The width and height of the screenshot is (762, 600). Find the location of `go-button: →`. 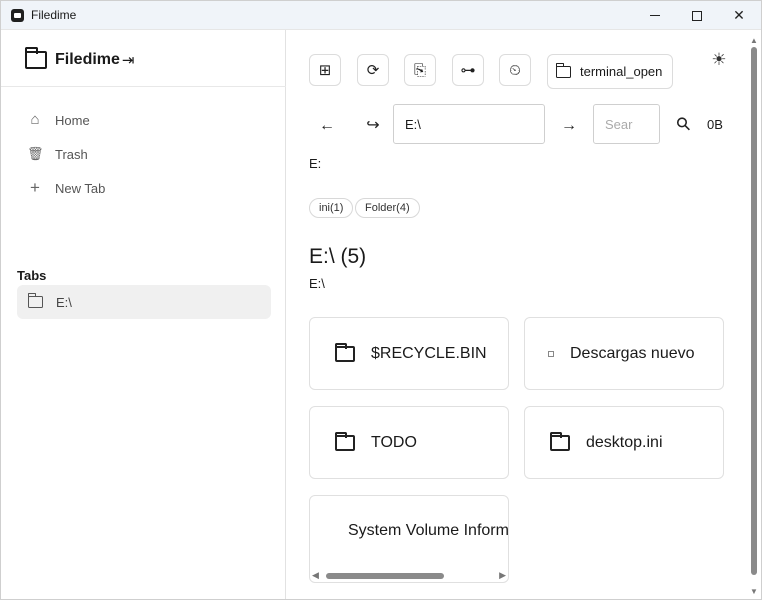

go-button: → is located at coordinates (569, 126).